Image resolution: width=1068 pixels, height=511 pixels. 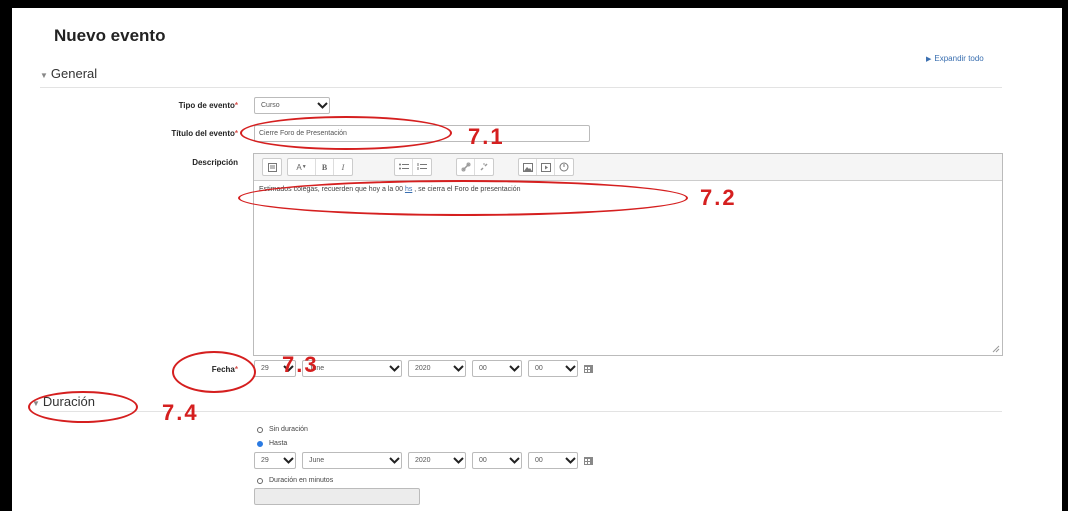 What do you see at coordinates (83, 407) in the screenshot?
I see `annotation-oval-duration` at bounding box center [83, 407].